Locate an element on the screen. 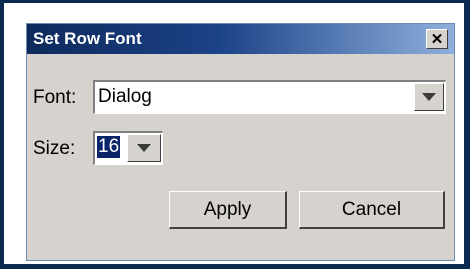  dialog-title: Set Row Font is located at coordinates (87, 38).